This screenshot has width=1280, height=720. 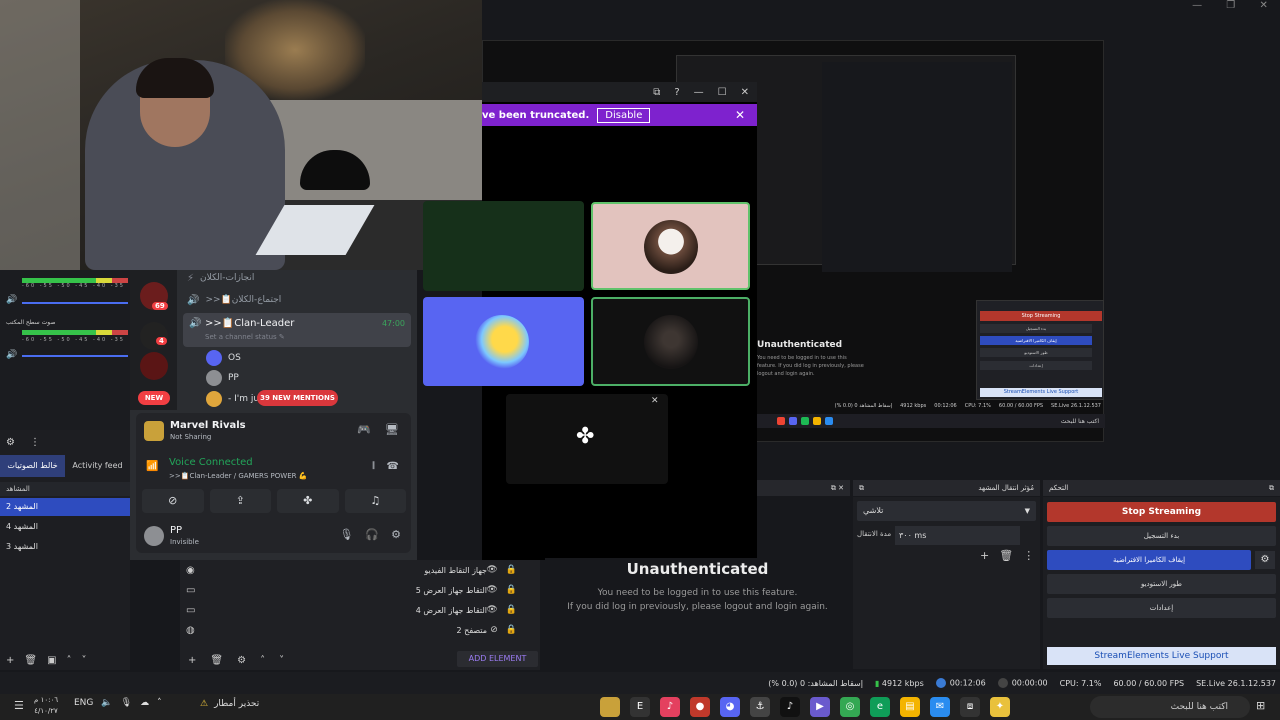 I want to click on scene-item: المشهد 2, so click(x=65, y=507).